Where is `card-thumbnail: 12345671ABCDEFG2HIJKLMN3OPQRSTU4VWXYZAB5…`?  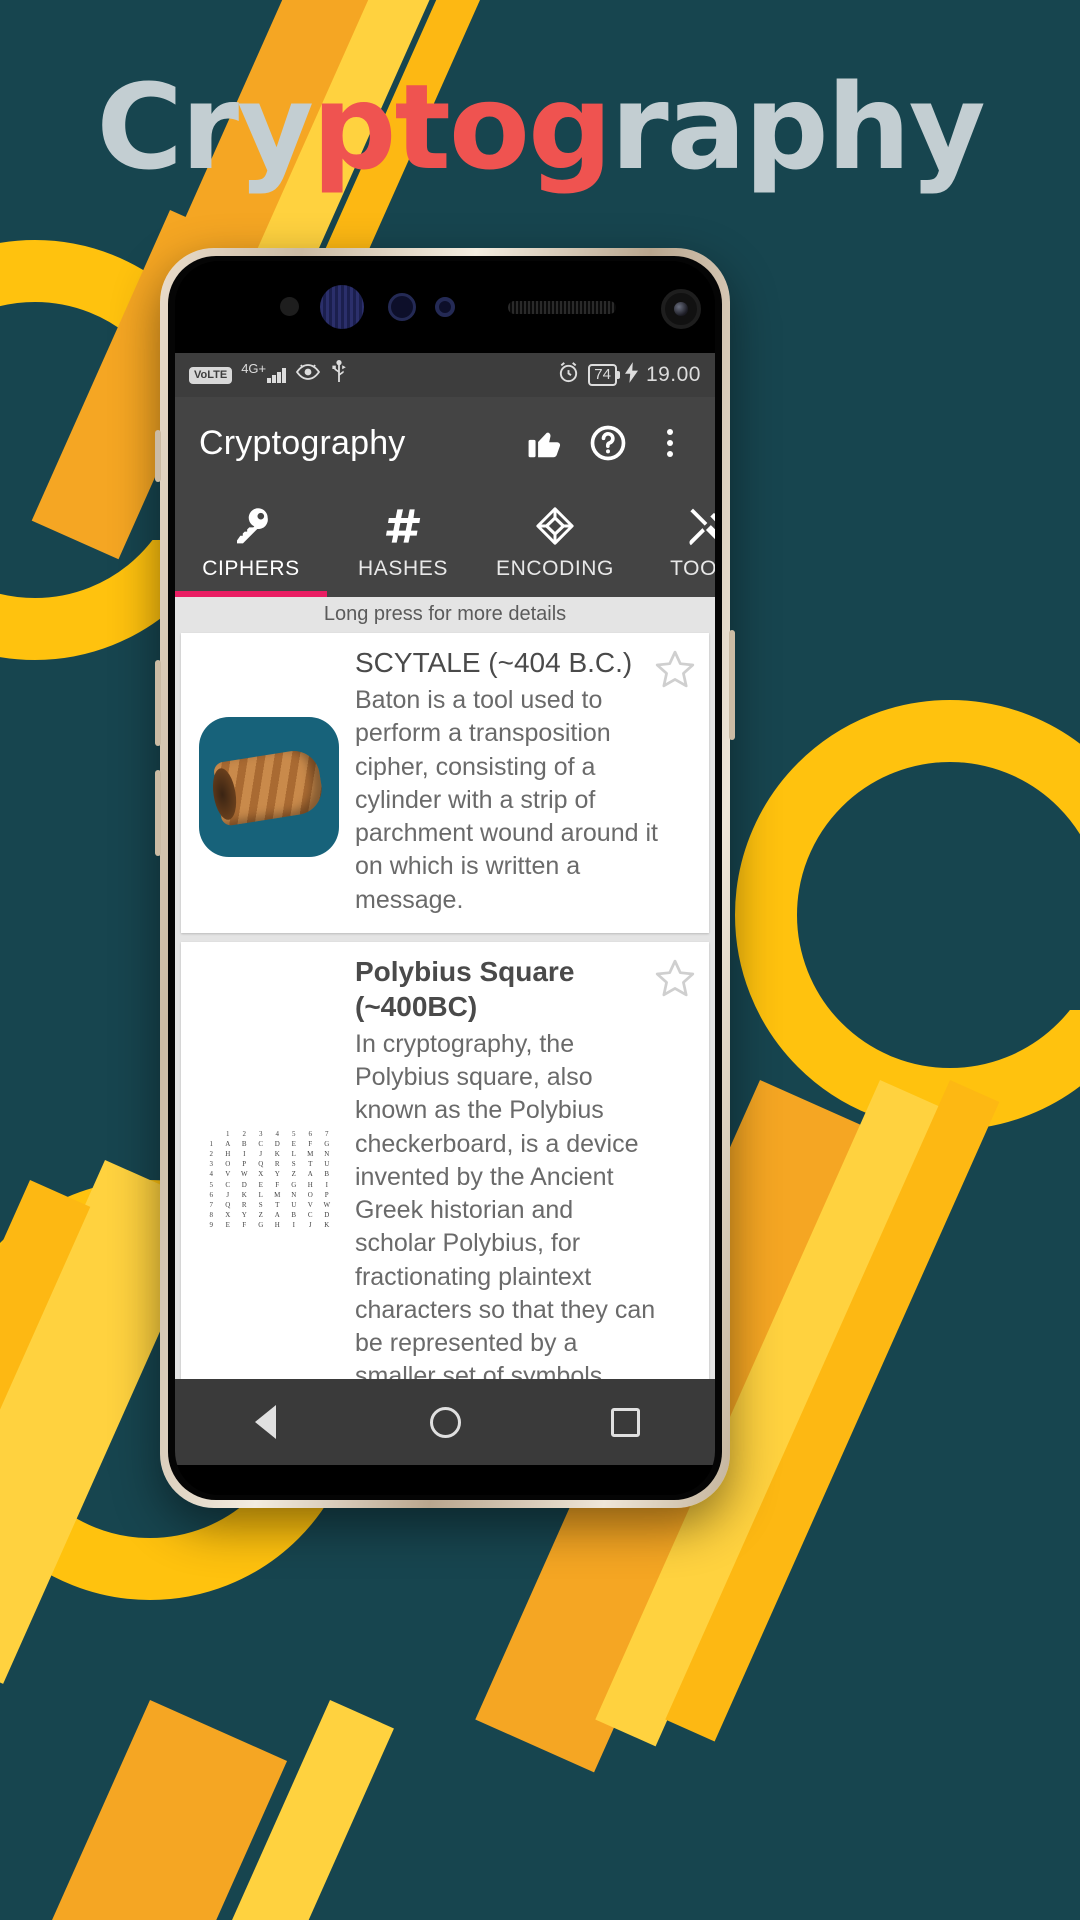 card-thumbnail: 12345671ABCDEFG2HIJKLMN3OPQRSTU4VWXYZAB5… is located at coordinates (269, 1166).